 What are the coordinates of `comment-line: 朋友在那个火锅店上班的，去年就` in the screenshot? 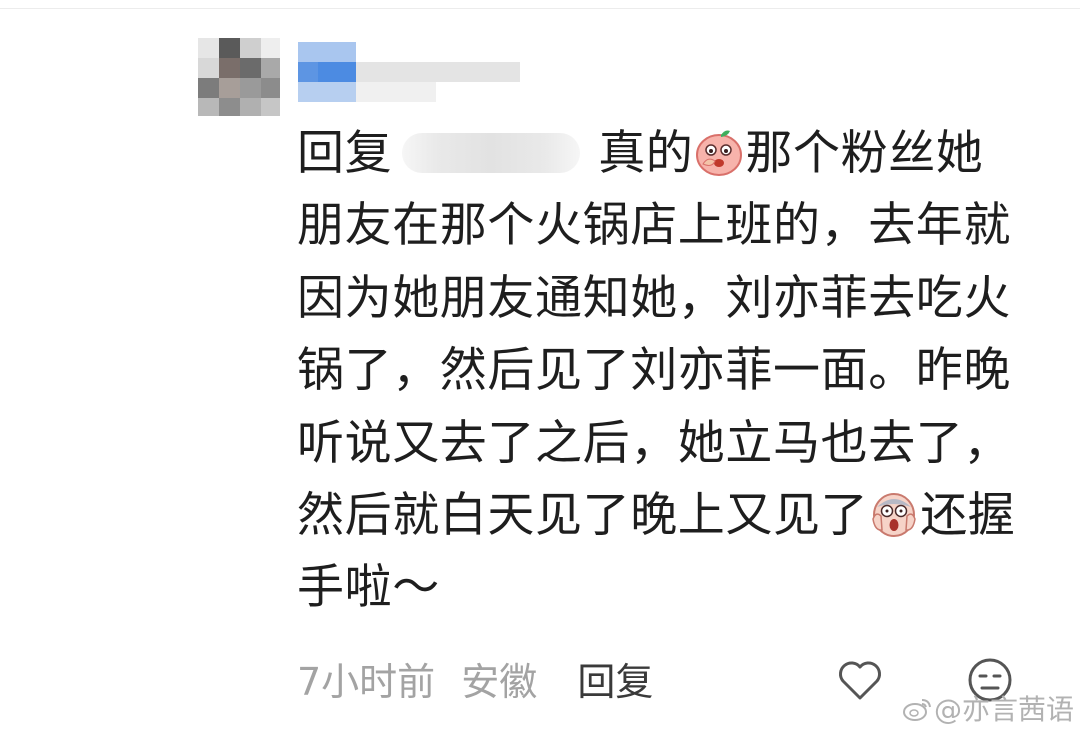 It's located at (654, 226).